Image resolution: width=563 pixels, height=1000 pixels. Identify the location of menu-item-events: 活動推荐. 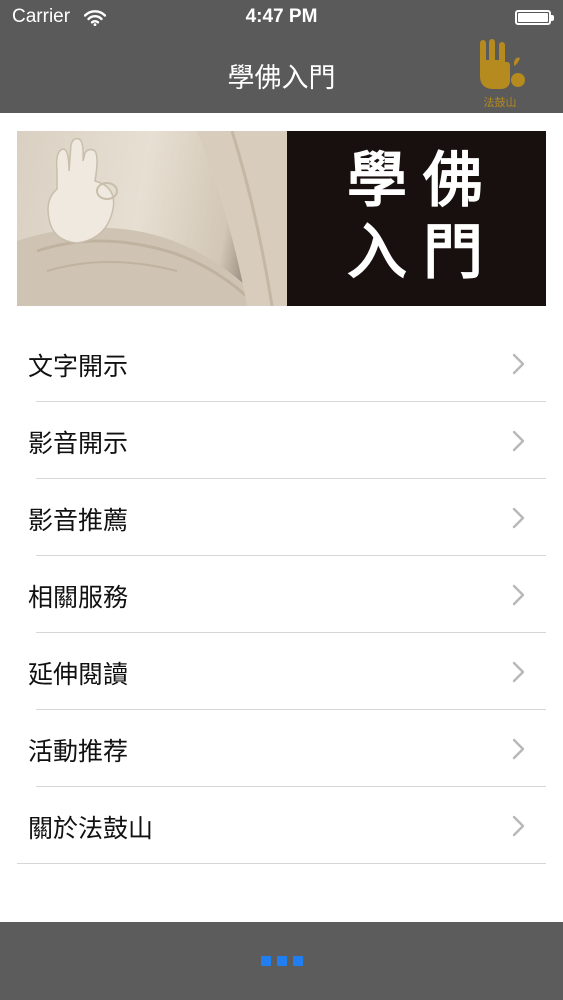
(281, 748).